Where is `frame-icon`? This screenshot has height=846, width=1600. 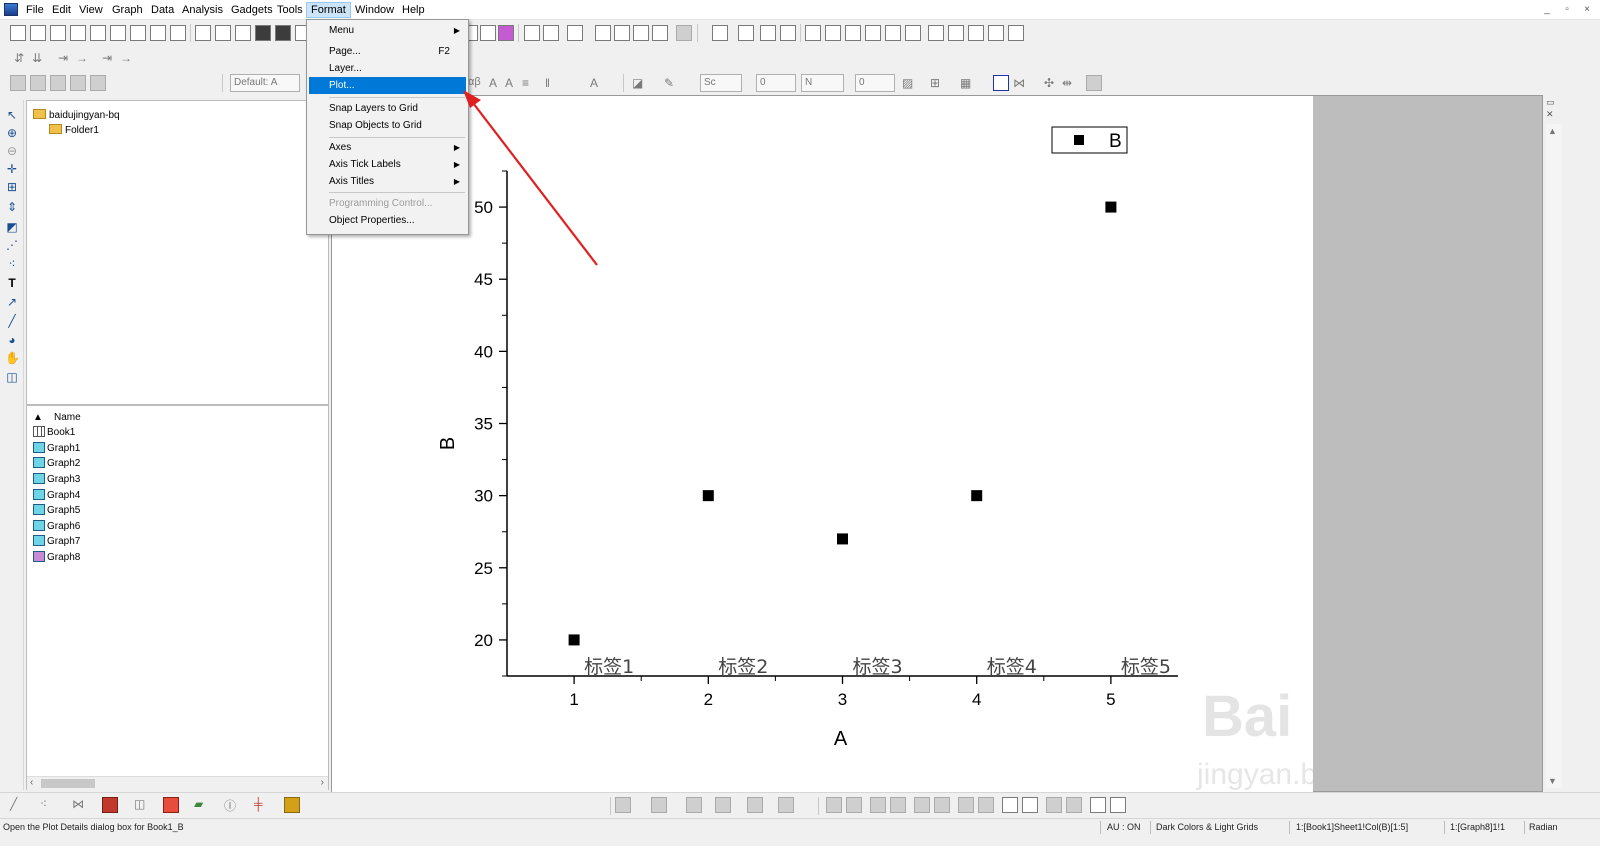
frame-icon is located at coordinates (1098, 805).